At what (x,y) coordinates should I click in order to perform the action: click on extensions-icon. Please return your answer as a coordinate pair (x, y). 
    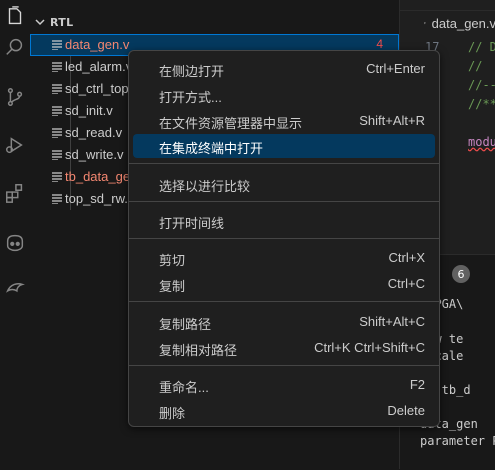
    Looking at the image, I should click on (15, 193).